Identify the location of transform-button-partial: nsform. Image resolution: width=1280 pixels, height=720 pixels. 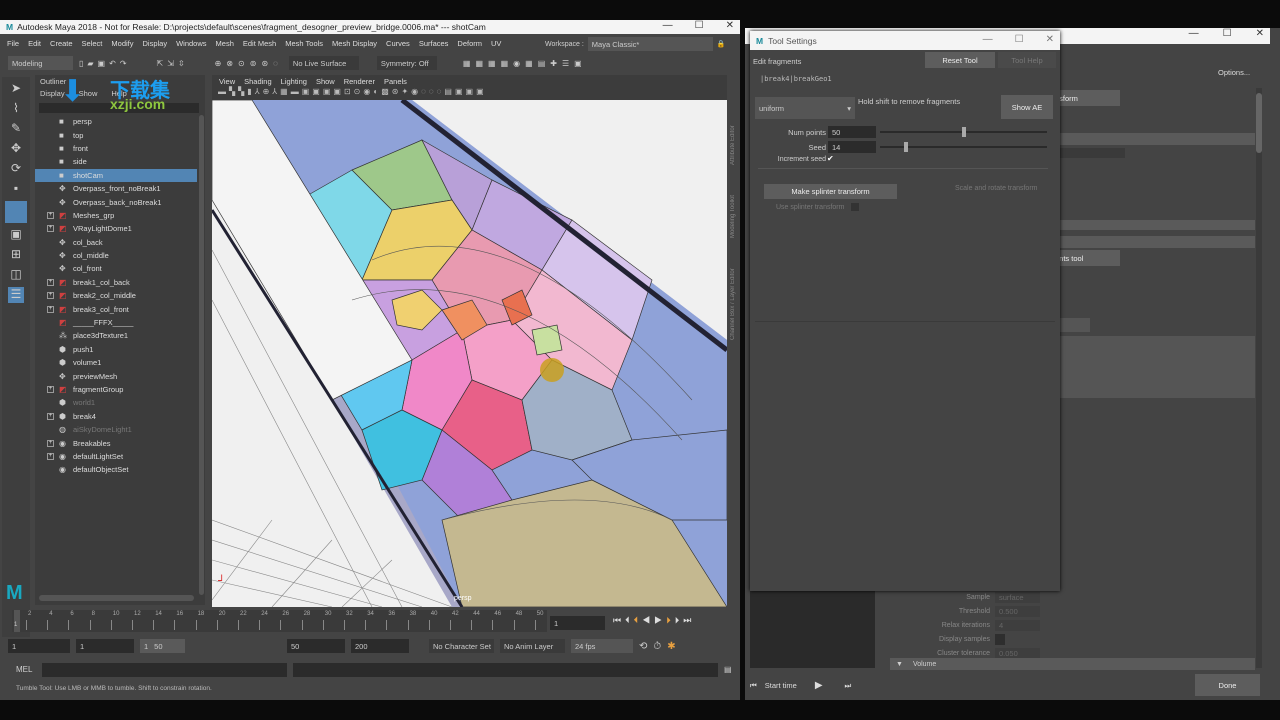
(1087, 98).